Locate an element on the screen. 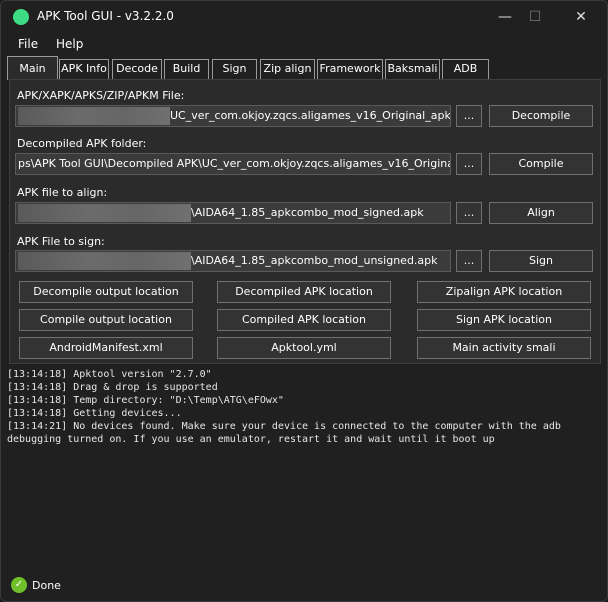 The image size is (608, 602). compiled-apk-location-button: Compiled APK location is located at coordinates (304, 320).